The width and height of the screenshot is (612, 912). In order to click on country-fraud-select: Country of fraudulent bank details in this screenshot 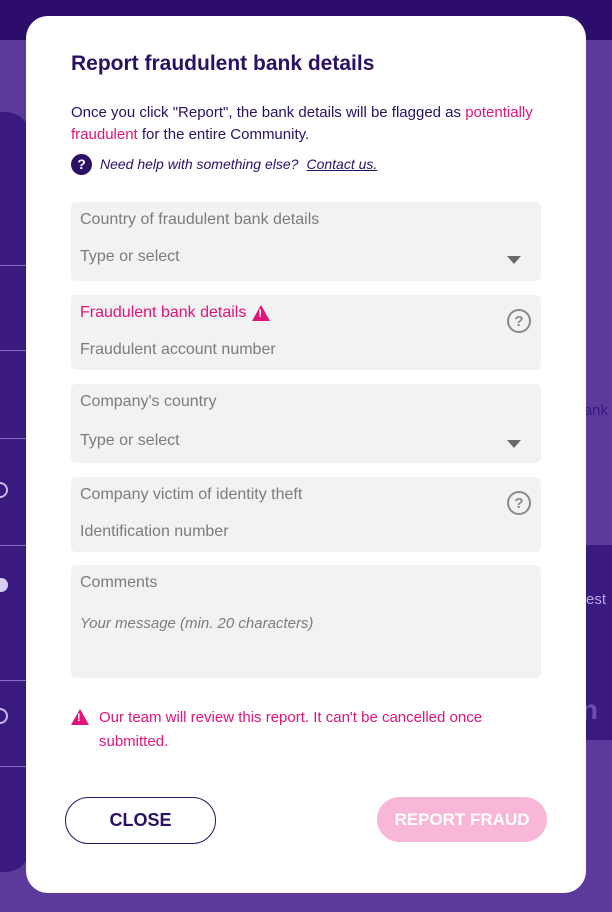, I will do `click(306, 241)`.